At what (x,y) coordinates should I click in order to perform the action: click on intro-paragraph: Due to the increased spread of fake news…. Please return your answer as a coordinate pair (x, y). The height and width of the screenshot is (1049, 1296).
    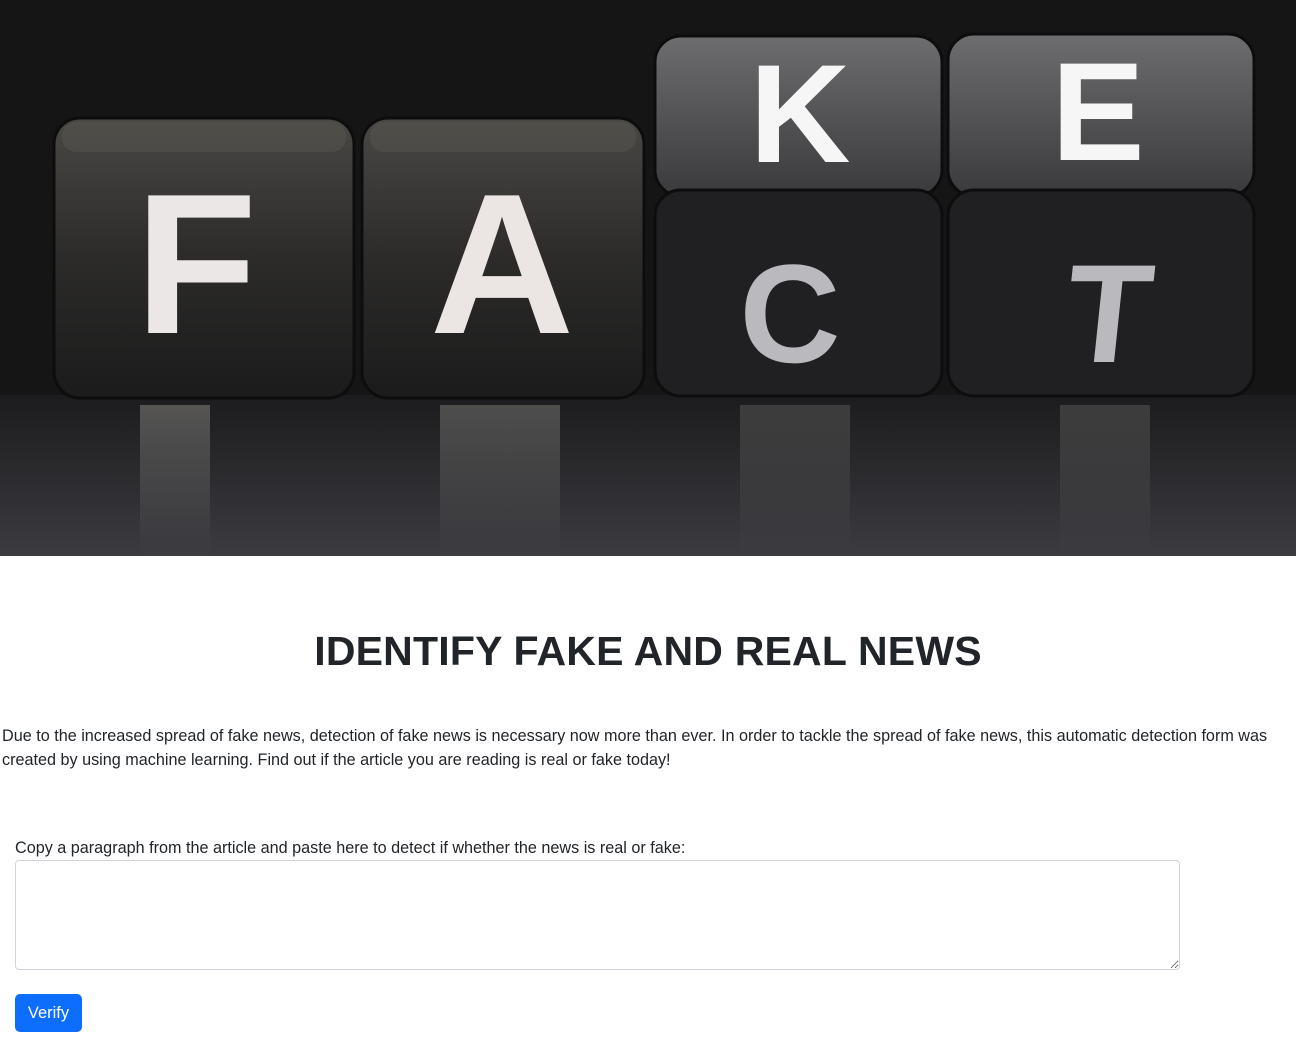
    Looking at the image, I should click on (635, 748).